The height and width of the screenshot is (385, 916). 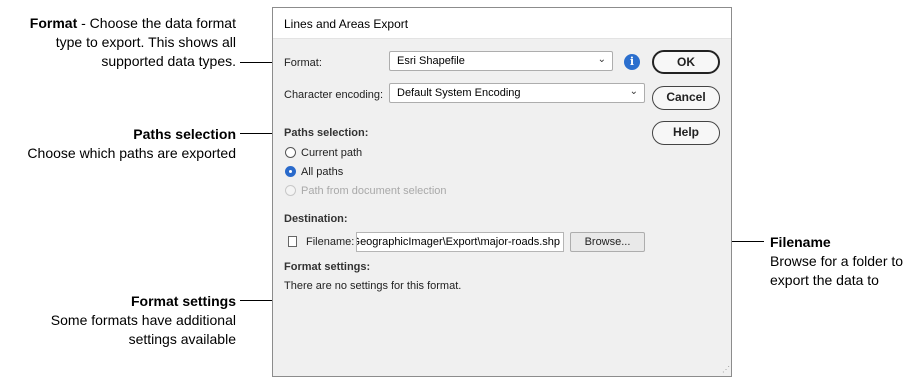 What do you see at coordinates (322, 172) in the screenshot?
I see `radio-all-paths-label: All paths` at bounding box center [322, 172].